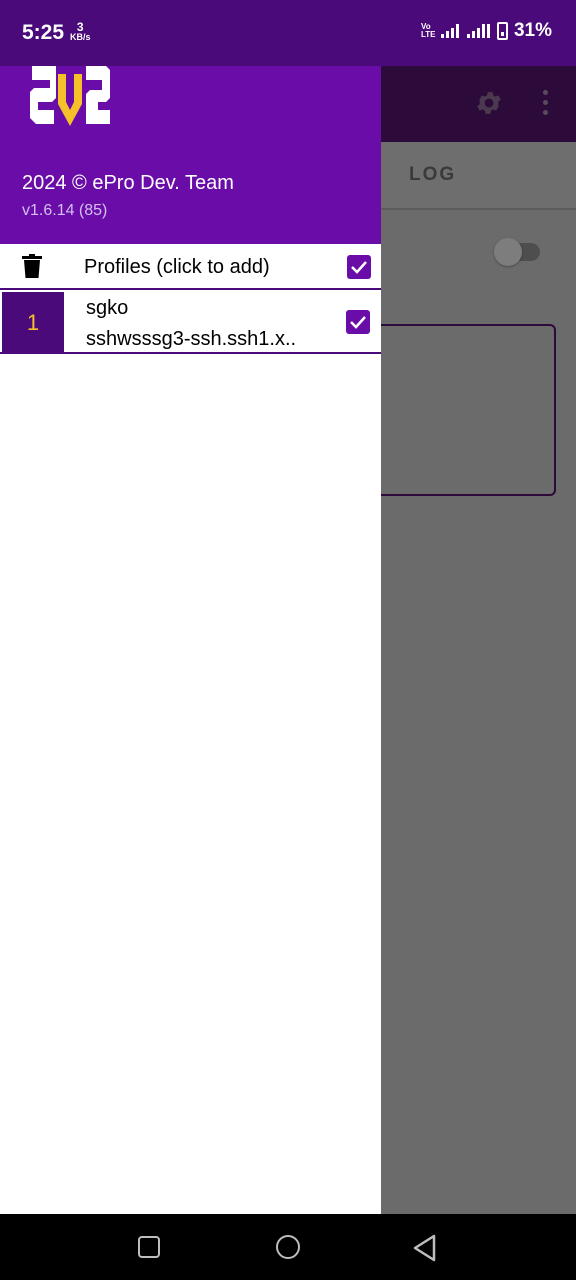 The image size is (576, 1280). I want to click on profile-name: sgko, so click(107, 308).